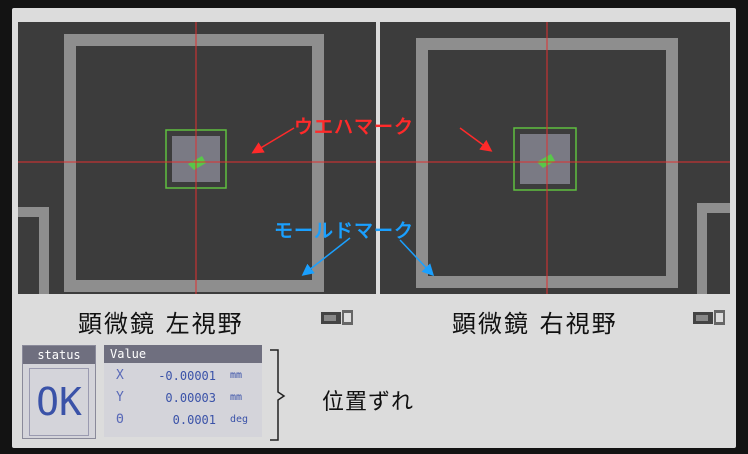 The height and width of the screenshot is (454, 748). What do you see at coordinates (59, 355) in the screenshot?
I see `status-header: status` at bounding box center [59, 355].